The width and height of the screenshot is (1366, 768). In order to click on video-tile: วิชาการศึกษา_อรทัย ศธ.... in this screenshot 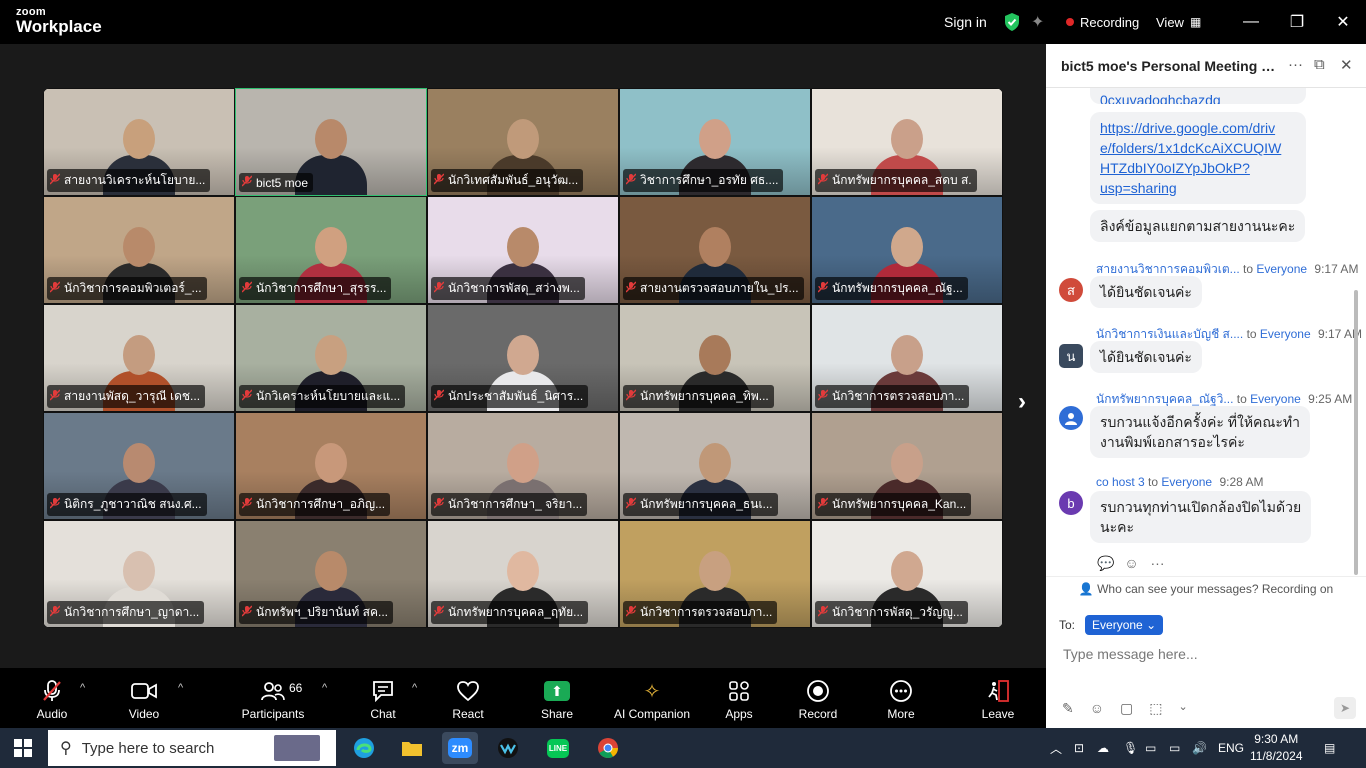, I will do `click(715, 142)`.